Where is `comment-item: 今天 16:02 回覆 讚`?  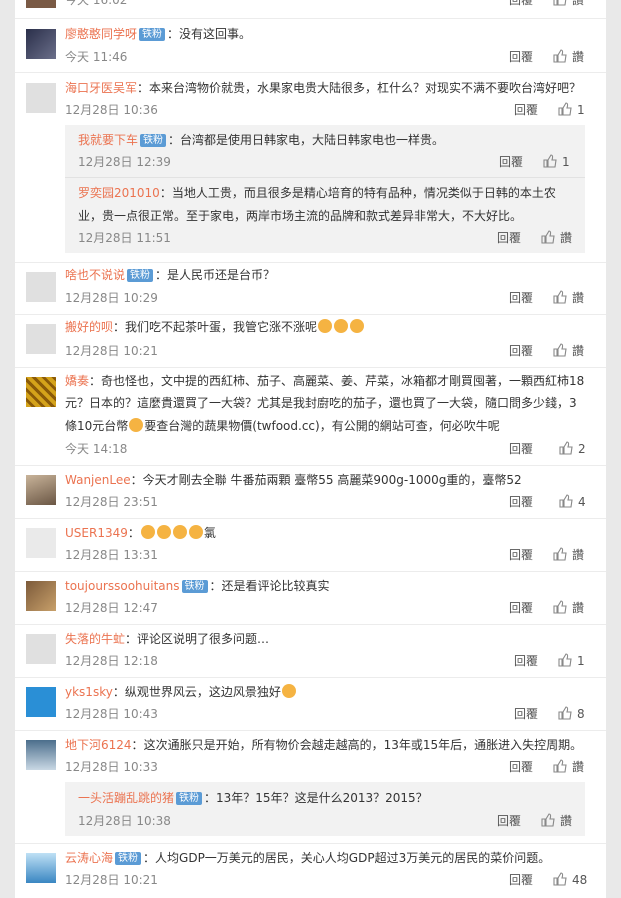
comment-item: 今天 16:02 回覆 讚 is located at coordinates (310, 9).